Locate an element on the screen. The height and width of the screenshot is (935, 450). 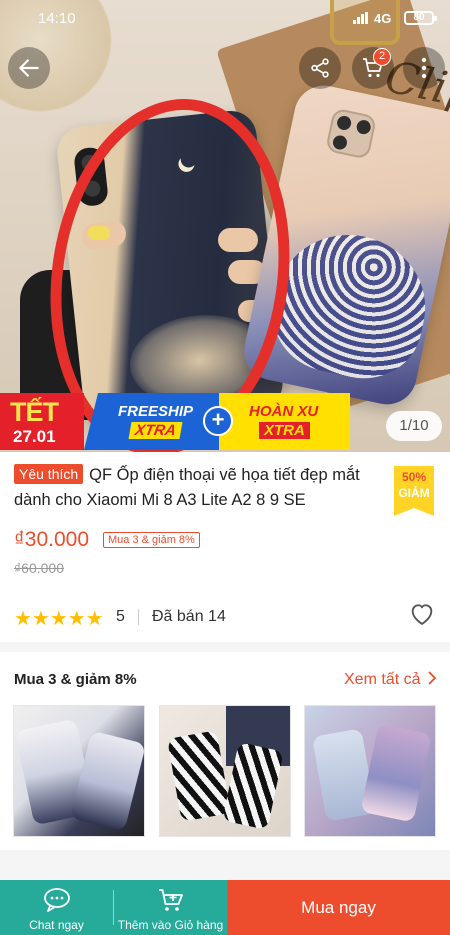
share-button is located at coordinates (320, 68).